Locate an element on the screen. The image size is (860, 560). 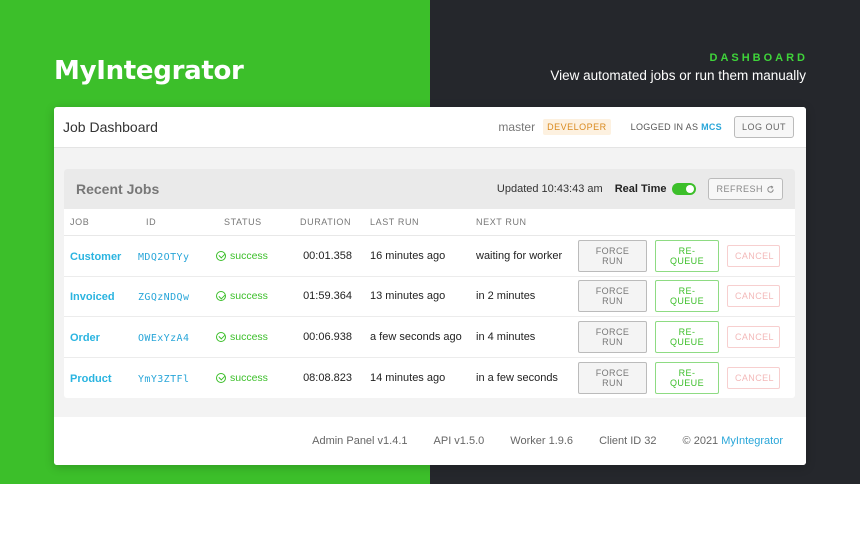
job-next-run: in 4 minutes is located at coordinates (506, 336).